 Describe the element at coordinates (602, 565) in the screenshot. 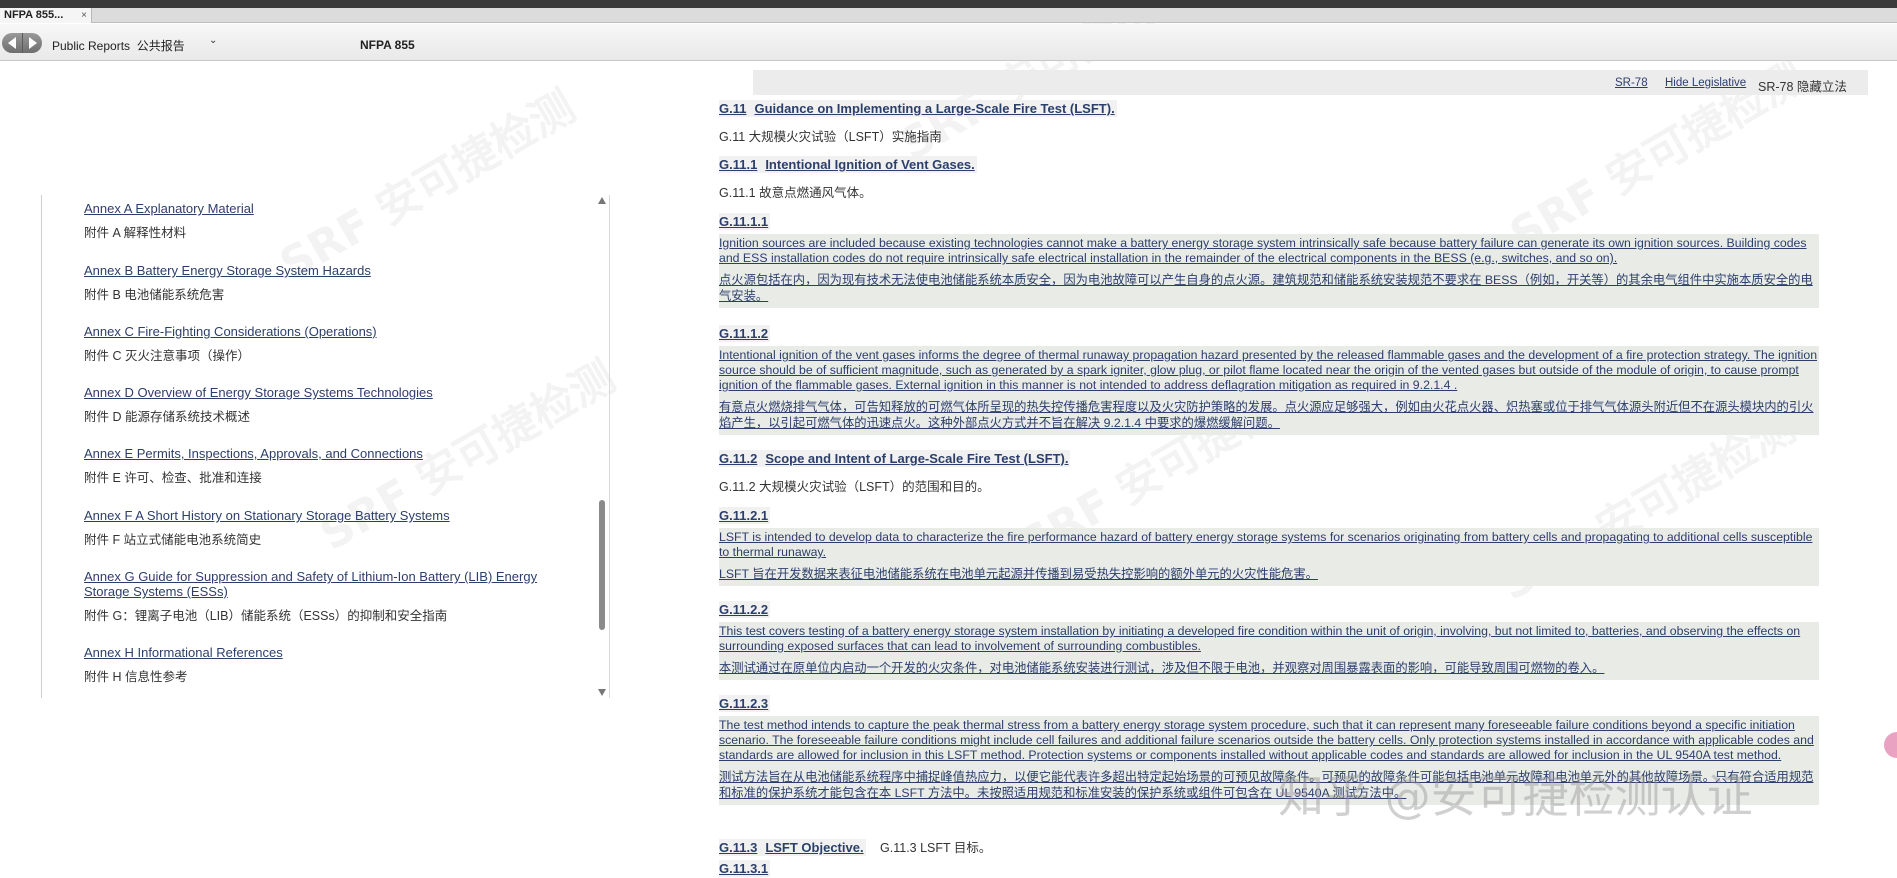

I see `scroll-thumb` at that location.